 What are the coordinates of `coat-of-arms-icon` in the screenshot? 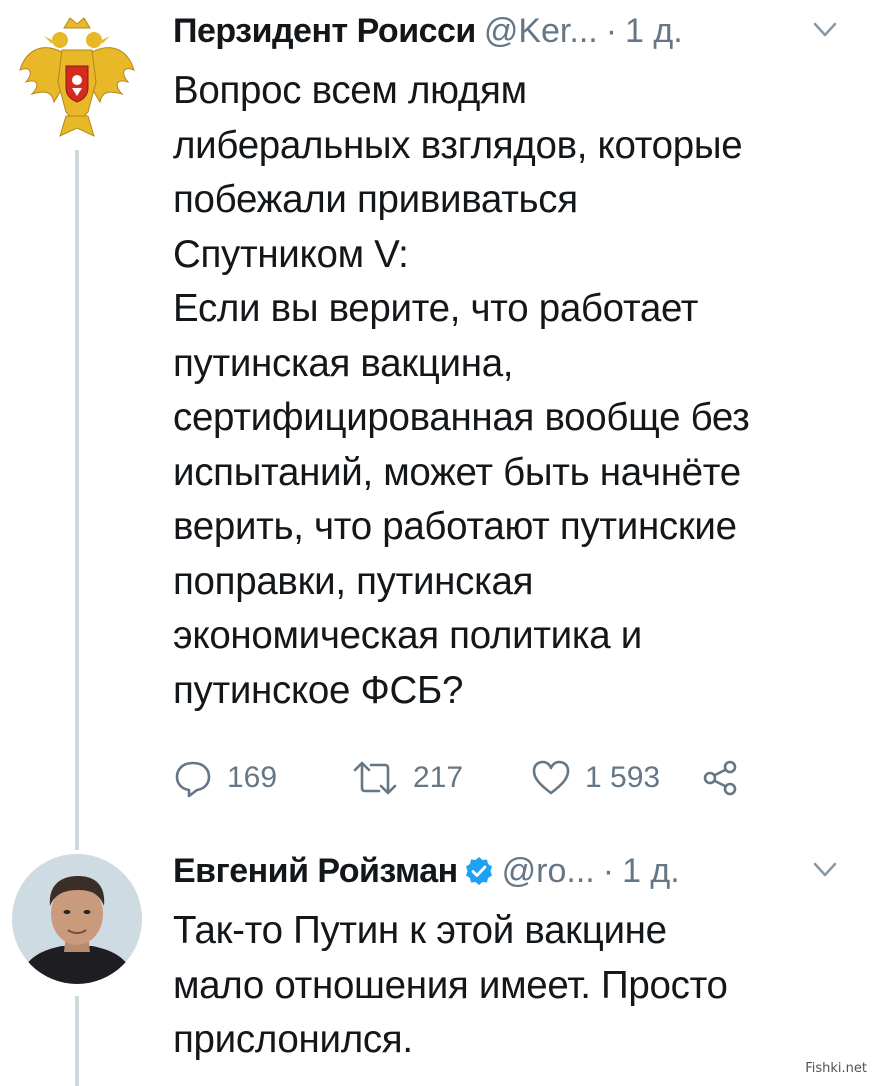 It's located at (77, 77).